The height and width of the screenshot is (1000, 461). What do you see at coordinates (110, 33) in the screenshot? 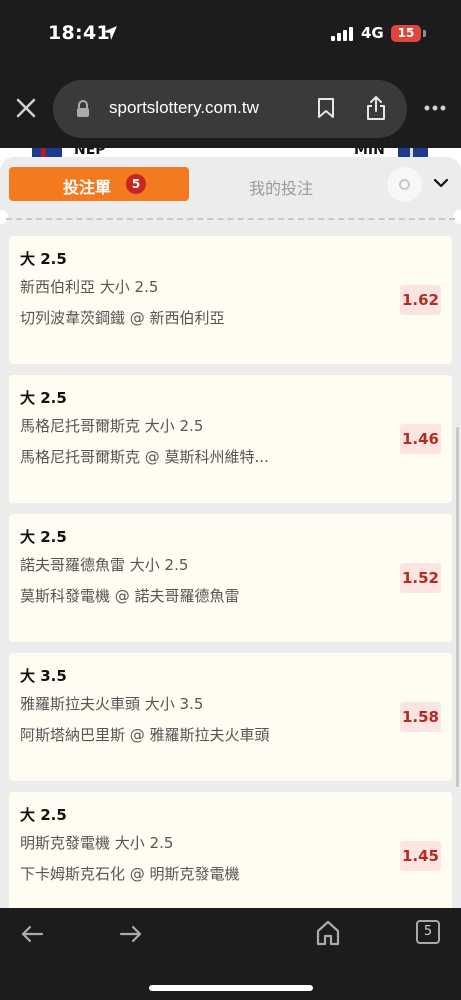
I see `location-arrow-icon` at bounding box center [110, 33].